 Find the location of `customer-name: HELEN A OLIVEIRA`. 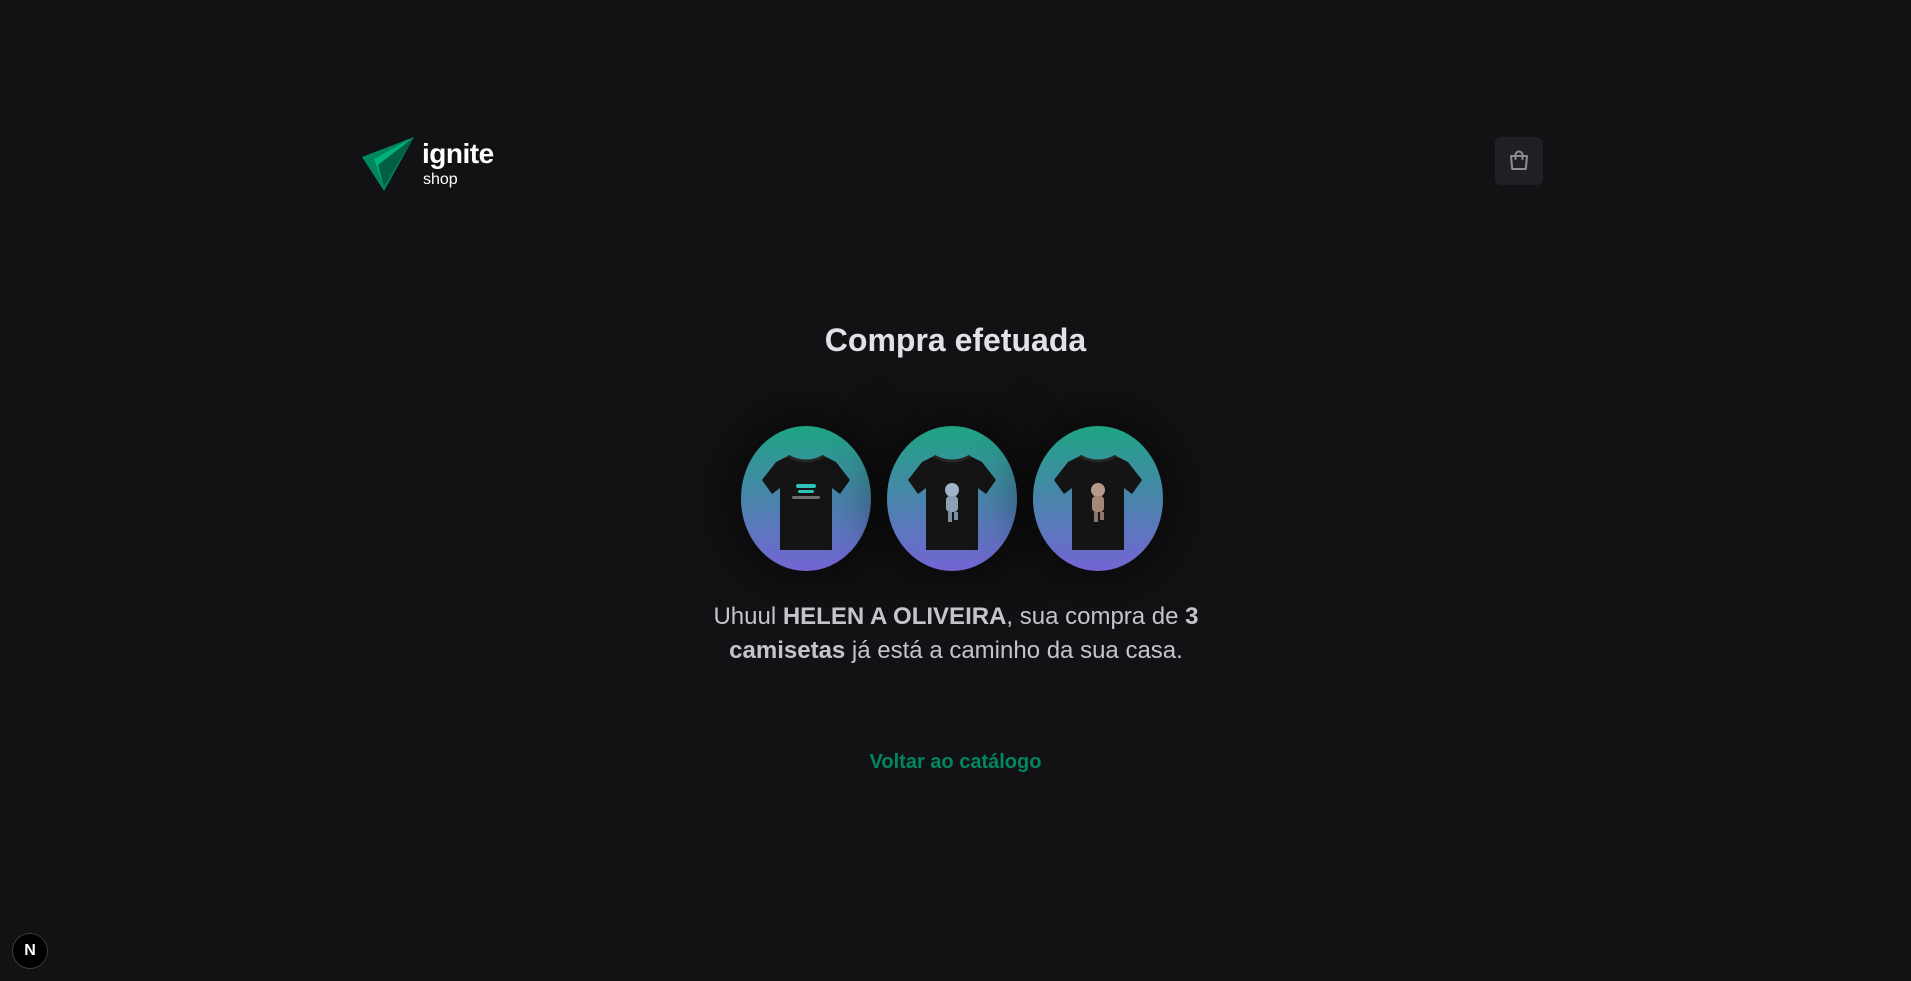

customer-name: HELEN A OLIVEIRA is located at coordinates (894, 616).